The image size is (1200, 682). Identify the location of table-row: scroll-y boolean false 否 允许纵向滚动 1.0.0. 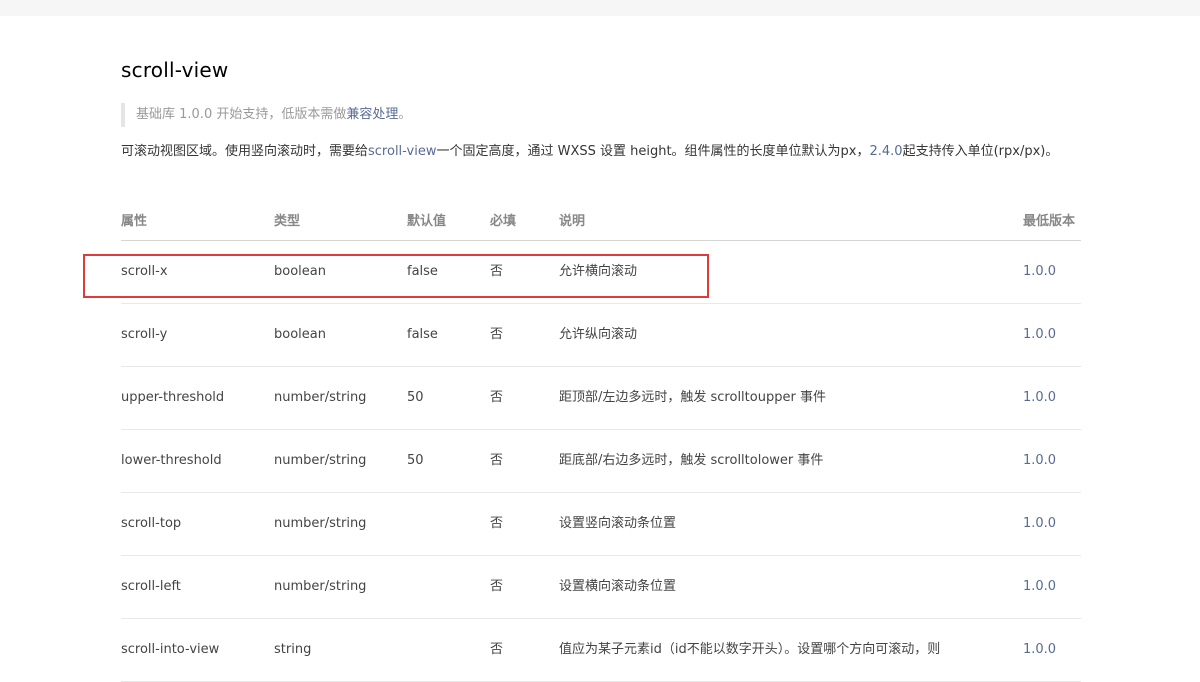
(601, 335).